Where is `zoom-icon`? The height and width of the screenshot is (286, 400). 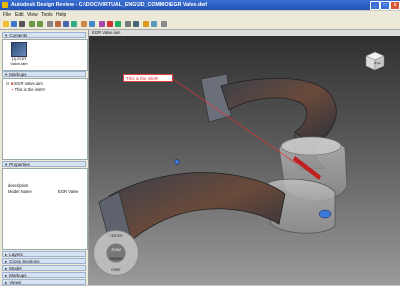
zoom-icon is located at coordinates (66, 24).